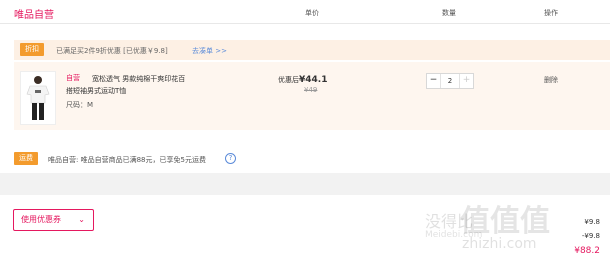 The width and height of the screenshot is (610, 268). I want to click on product-image, so click(38, 98).